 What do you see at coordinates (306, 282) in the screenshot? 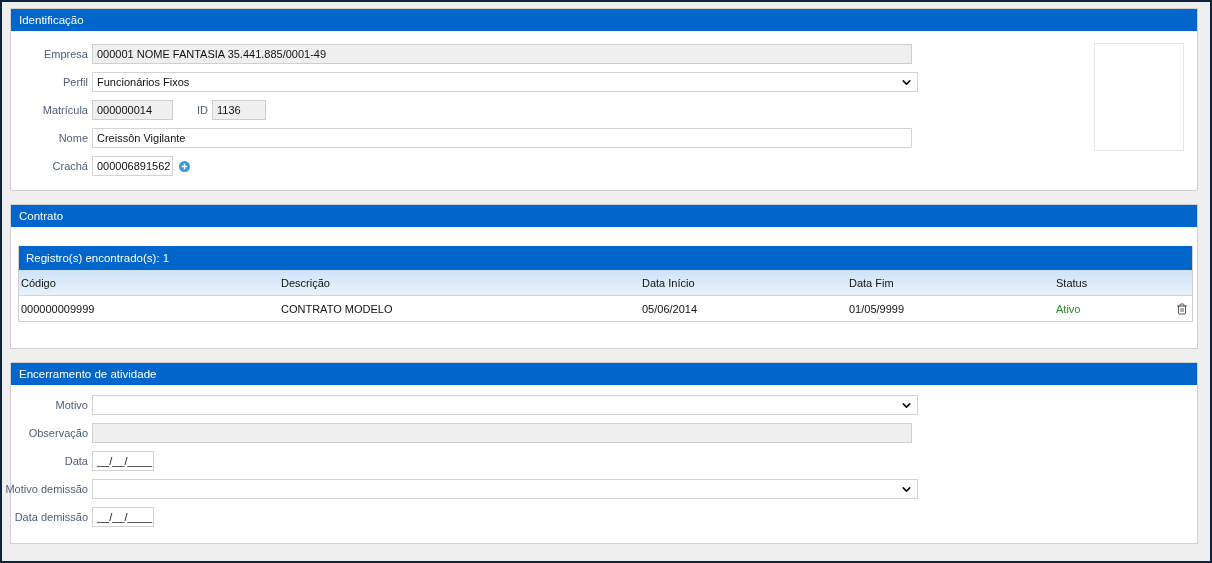
I see `column-header: Descrição` at bounding box center [306, 282].